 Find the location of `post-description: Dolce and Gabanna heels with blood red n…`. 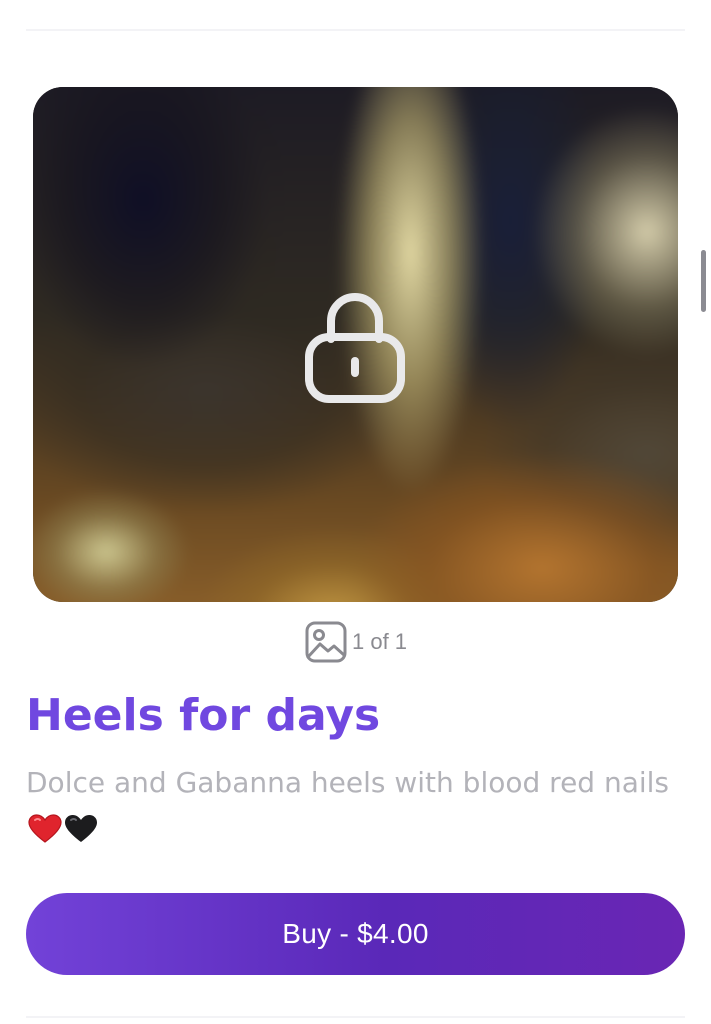

post-description: Dolce and Gabanna heels with blood red n… is located at coordinates (351, 806).